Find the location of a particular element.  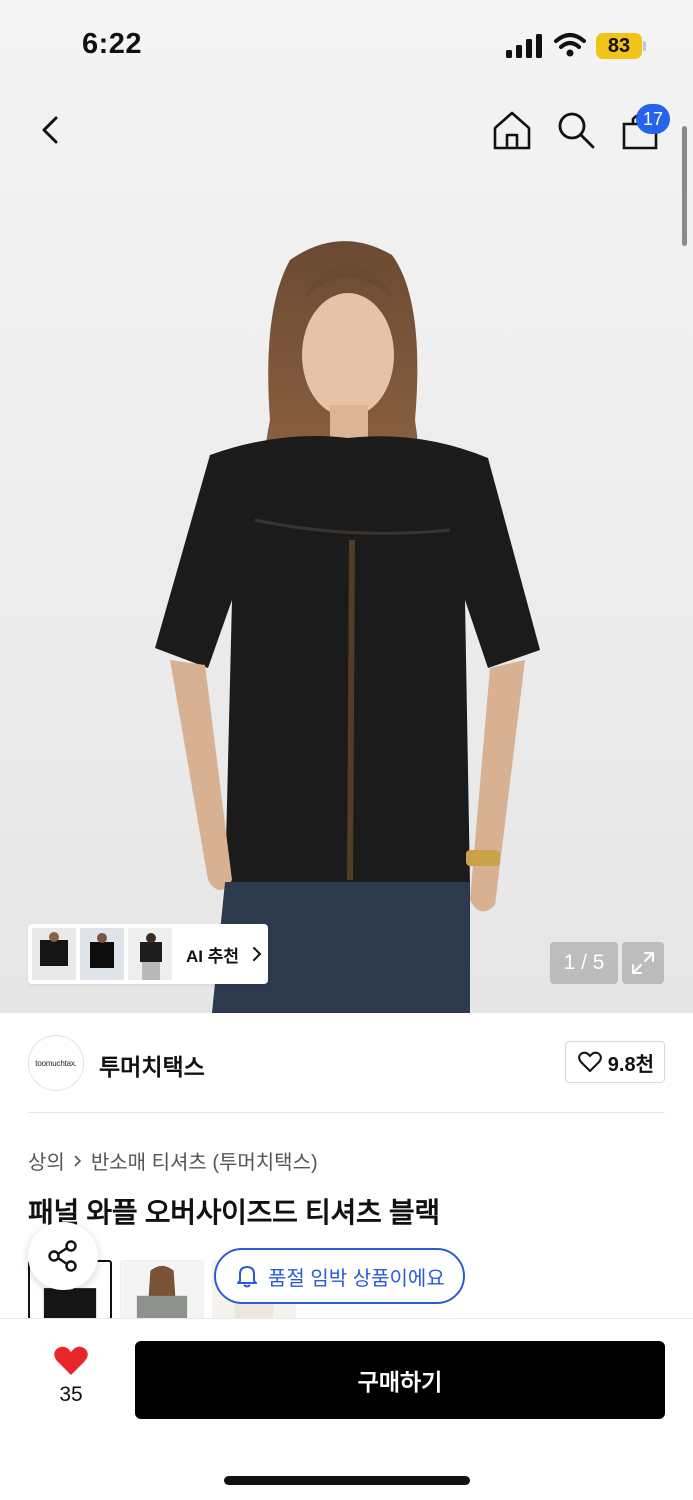

brand-like-button: 9.8천 is located at coordinates (614, 1062).